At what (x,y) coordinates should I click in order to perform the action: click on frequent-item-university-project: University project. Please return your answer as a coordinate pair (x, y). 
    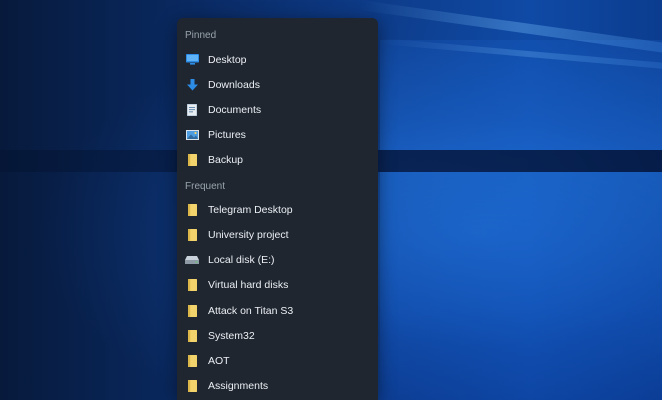
    Looking at the image, I should click on (277, 234).